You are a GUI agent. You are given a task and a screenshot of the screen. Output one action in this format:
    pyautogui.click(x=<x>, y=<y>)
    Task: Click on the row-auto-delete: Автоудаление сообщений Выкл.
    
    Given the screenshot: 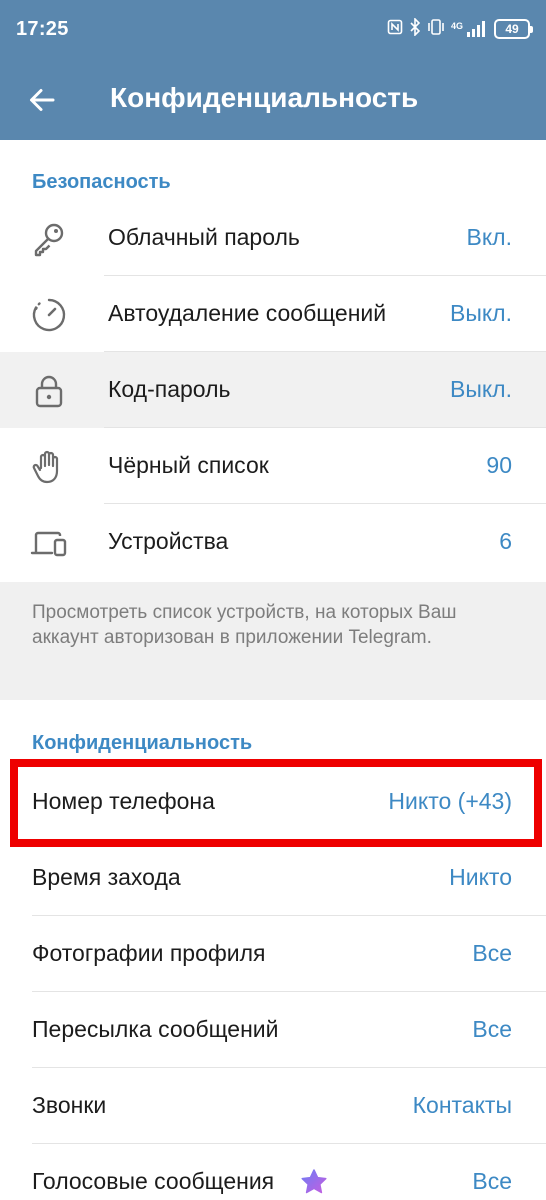 What is the action you would take?
    pyautogui.click(x=273, y=314)
    